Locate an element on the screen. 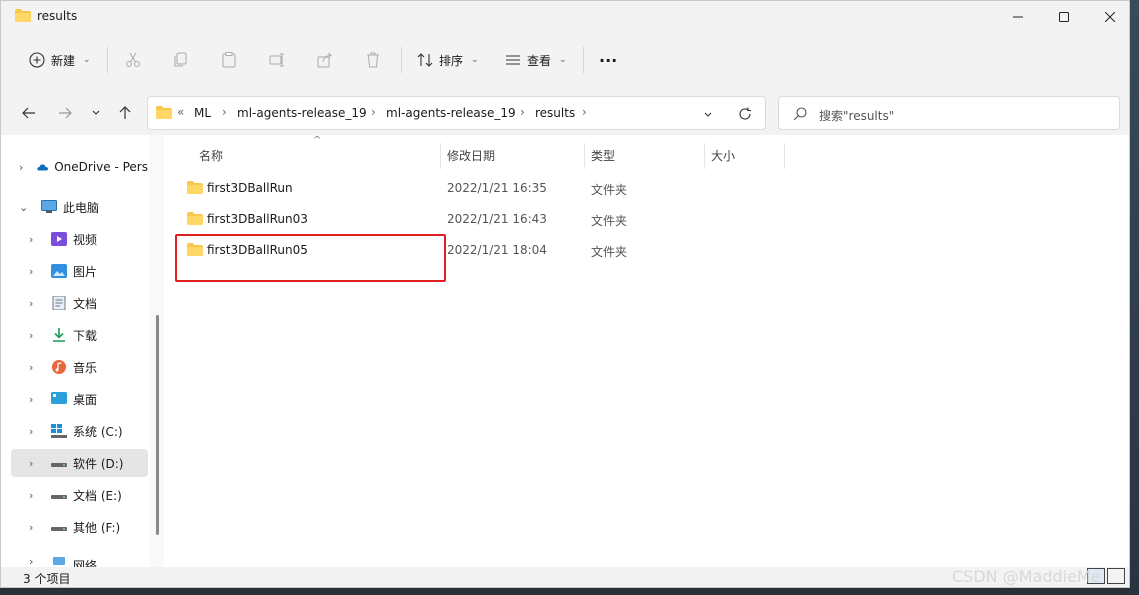  up-button is located at coordinates (125, 113).